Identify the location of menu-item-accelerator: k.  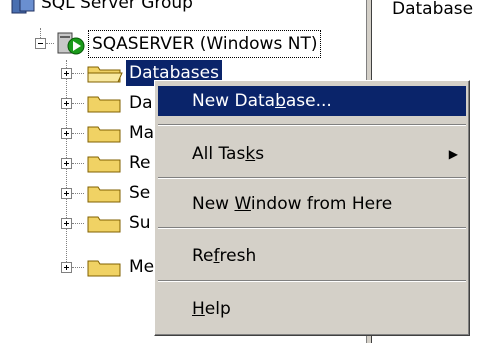
(250, 154).